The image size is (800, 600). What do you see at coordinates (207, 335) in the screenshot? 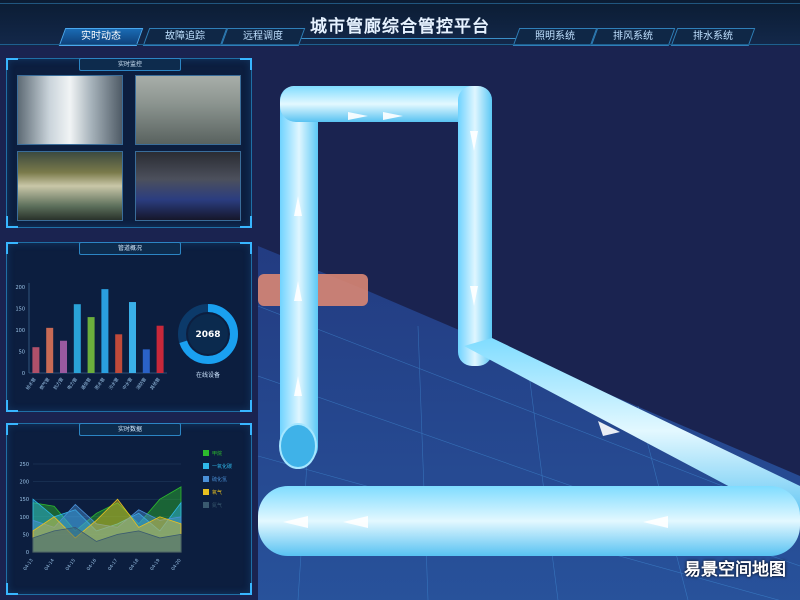
I see `gauge-value: 2068` at bounding box center [207, 335].